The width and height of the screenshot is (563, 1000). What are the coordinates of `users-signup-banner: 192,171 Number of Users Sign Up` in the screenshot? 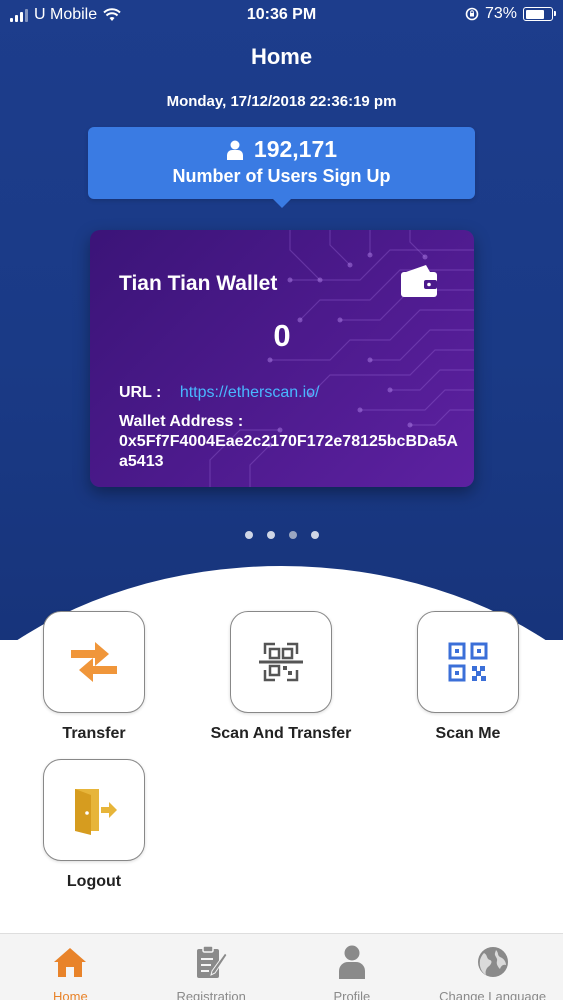 It's located at (281, 167).